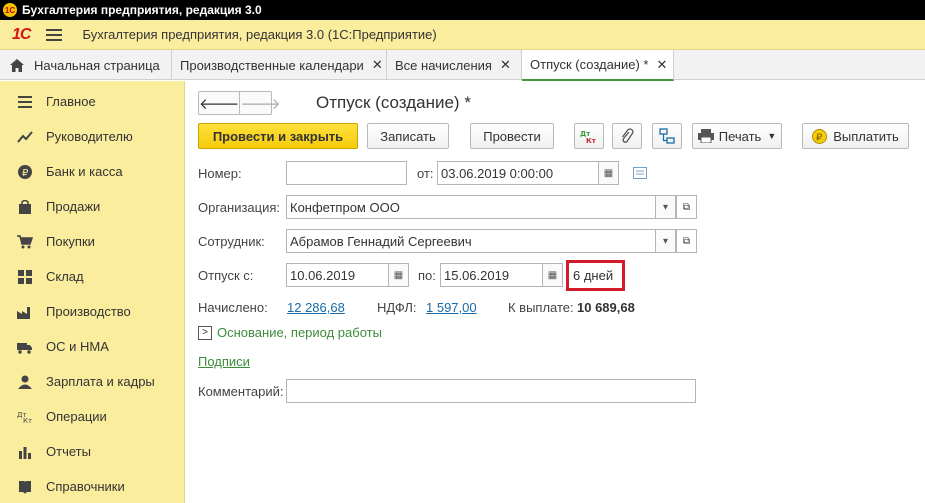 This screenshot has width=925, height=503. What do you see at coordinates (686, 207) in the screenshot?
I see `open-organization-button: ⧉` at bounding box center [686, 207].